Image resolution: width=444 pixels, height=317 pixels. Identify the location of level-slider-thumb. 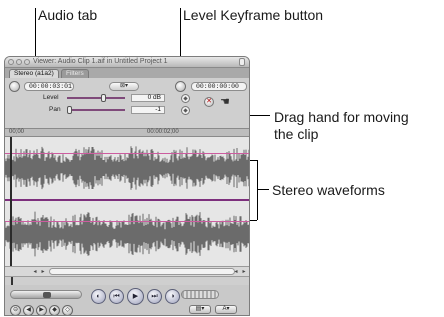
(103, 98).